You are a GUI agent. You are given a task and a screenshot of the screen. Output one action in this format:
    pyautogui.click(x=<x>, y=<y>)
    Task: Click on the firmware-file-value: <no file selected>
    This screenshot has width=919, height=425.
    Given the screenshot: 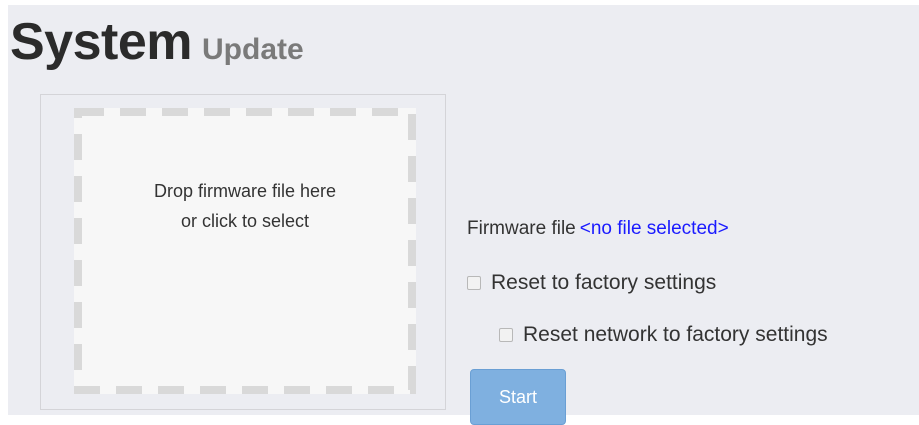 What is the action you would take?
    pyautogui.click(x=654, y=228)
    